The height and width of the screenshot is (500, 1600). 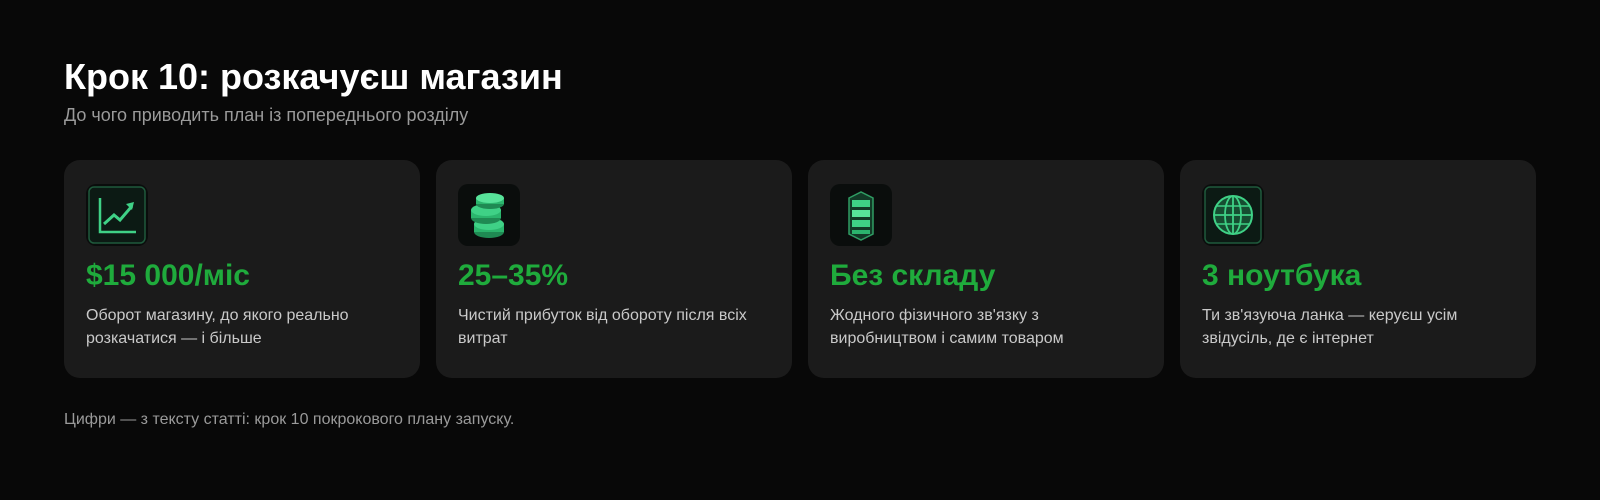 I want to click on server-stack-icon, so click(x=861, y=215).